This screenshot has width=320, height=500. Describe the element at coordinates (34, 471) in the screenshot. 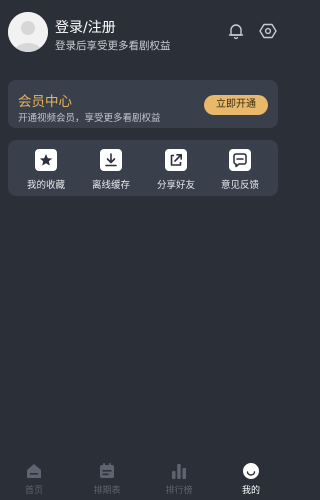

I see `home-icon` at that location.